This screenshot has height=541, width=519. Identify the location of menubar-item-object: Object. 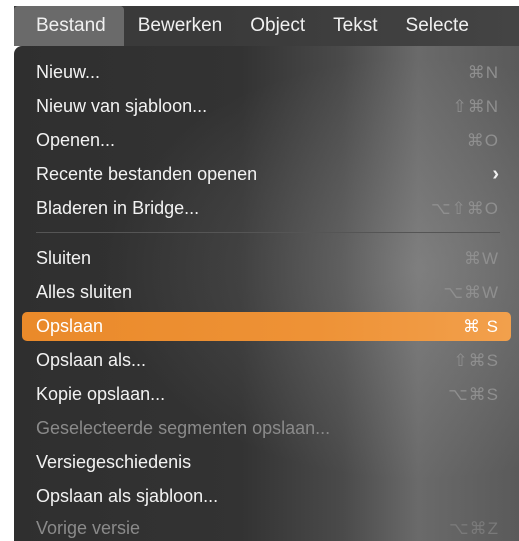
(277, 26).